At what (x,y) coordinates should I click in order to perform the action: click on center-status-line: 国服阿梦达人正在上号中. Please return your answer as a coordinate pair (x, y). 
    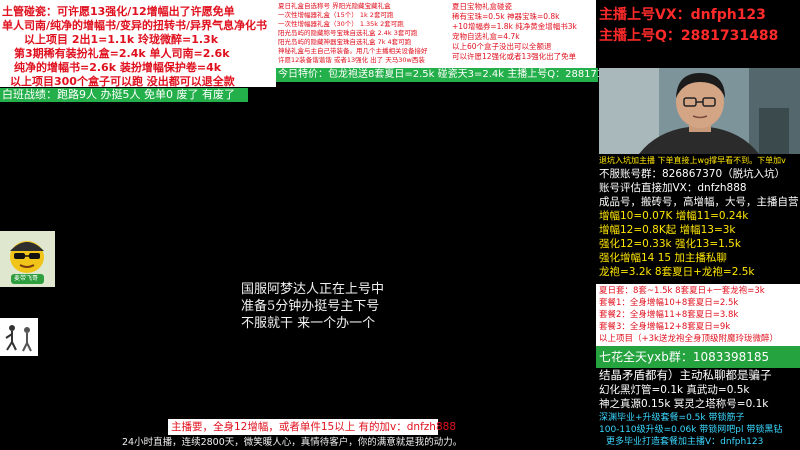
    Looking at the image, I should click on (313, 289).